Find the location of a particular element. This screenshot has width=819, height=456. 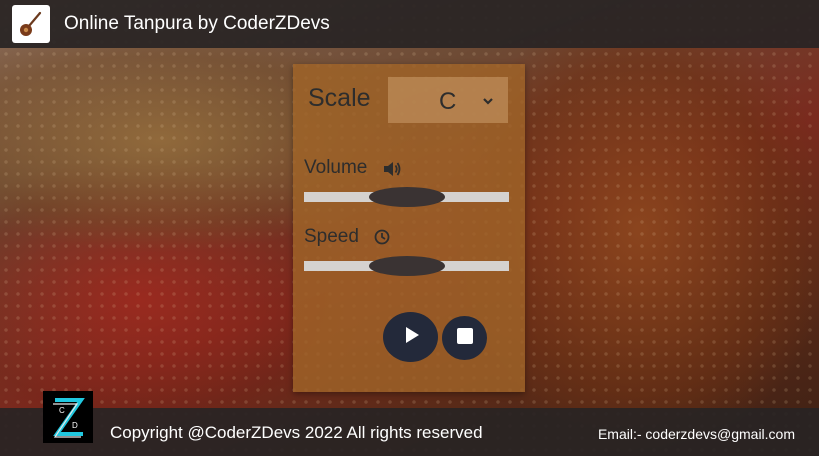

volume-slider is located at coordinates (406, 197).